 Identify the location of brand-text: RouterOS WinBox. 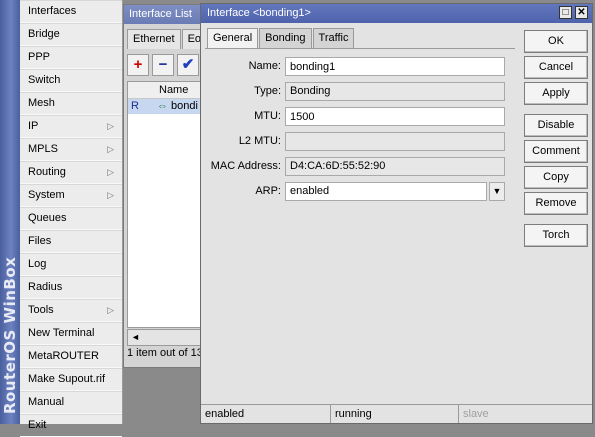
(10, 335).